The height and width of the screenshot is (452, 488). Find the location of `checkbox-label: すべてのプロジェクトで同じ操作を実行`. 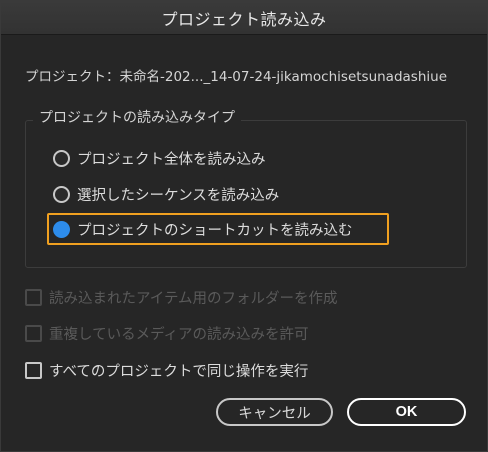

checkbox-label: すべてのプロジェクトで同じ操作を実行 is located at coordinates (179, 371).